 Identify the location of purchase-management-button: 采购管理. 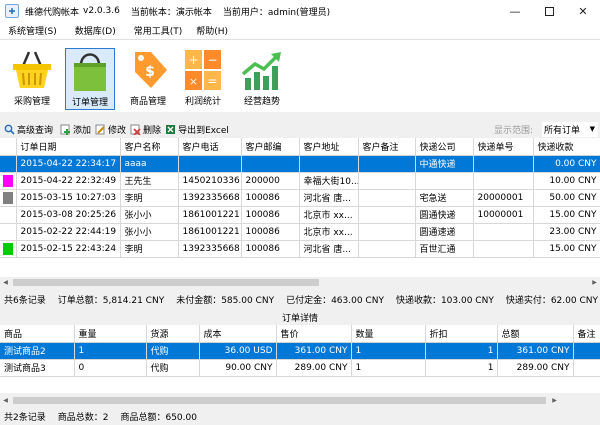
(32, 79).